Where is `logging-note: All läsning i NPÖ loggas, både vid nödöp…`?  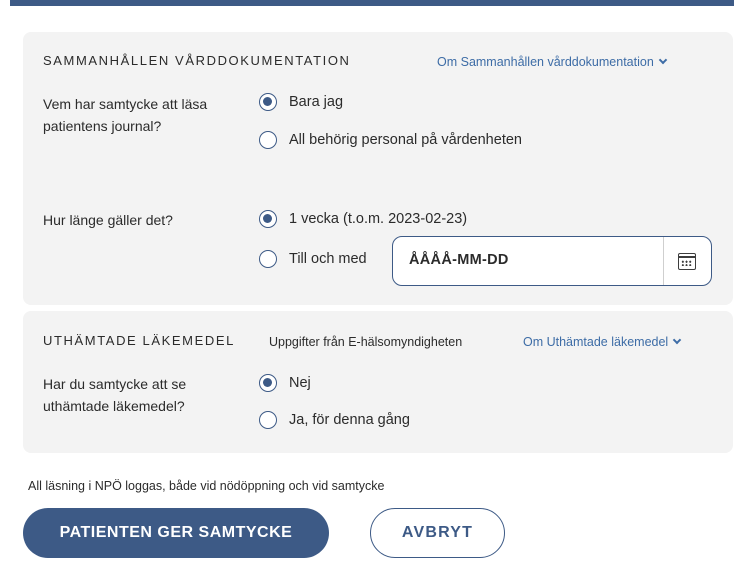 logging-note: All läsning i NPÖ loggas, både vid nödöp… is located at coordinates (206, 486).